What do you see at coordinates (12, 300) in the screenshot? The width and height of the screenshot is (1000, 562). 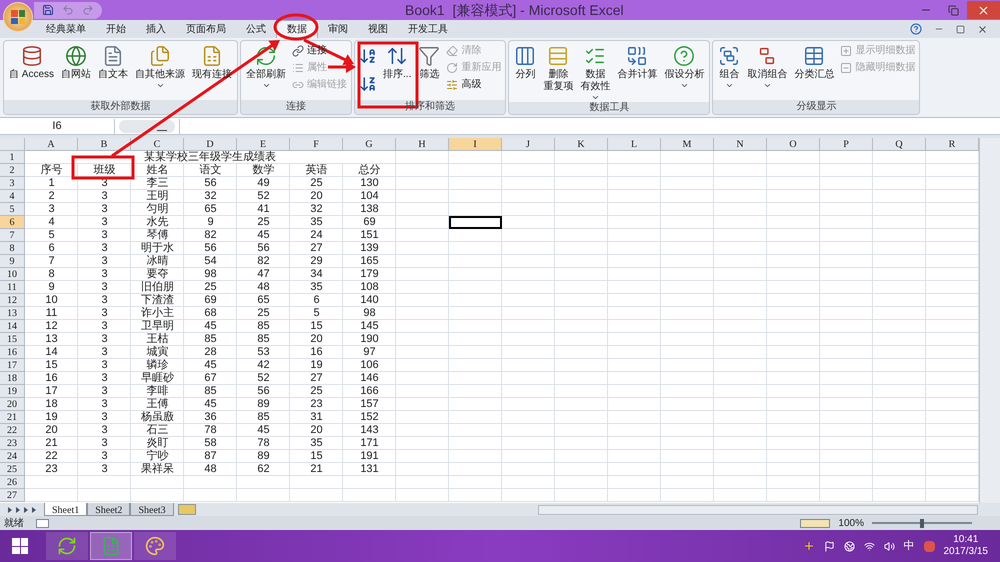 I see `row-header: 12` at bounding box center [12, 300].